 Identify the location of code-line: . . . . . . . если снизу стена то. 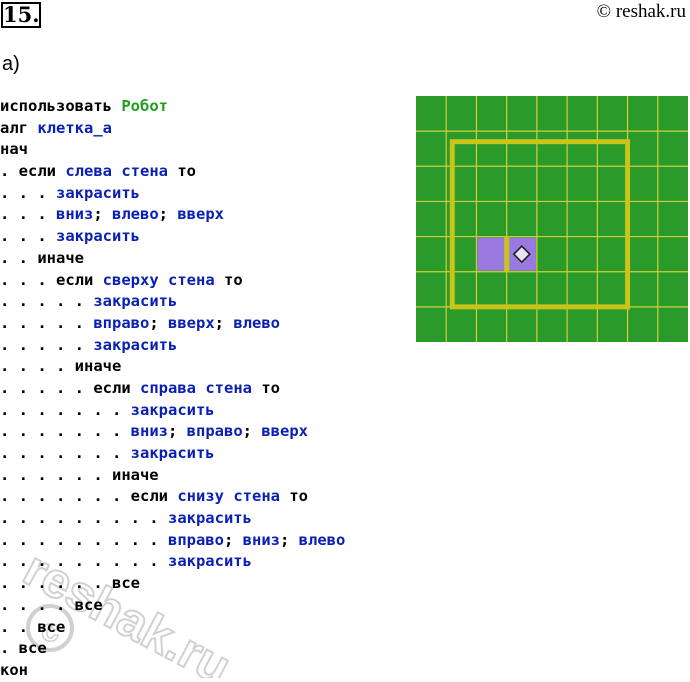
(172, 497).